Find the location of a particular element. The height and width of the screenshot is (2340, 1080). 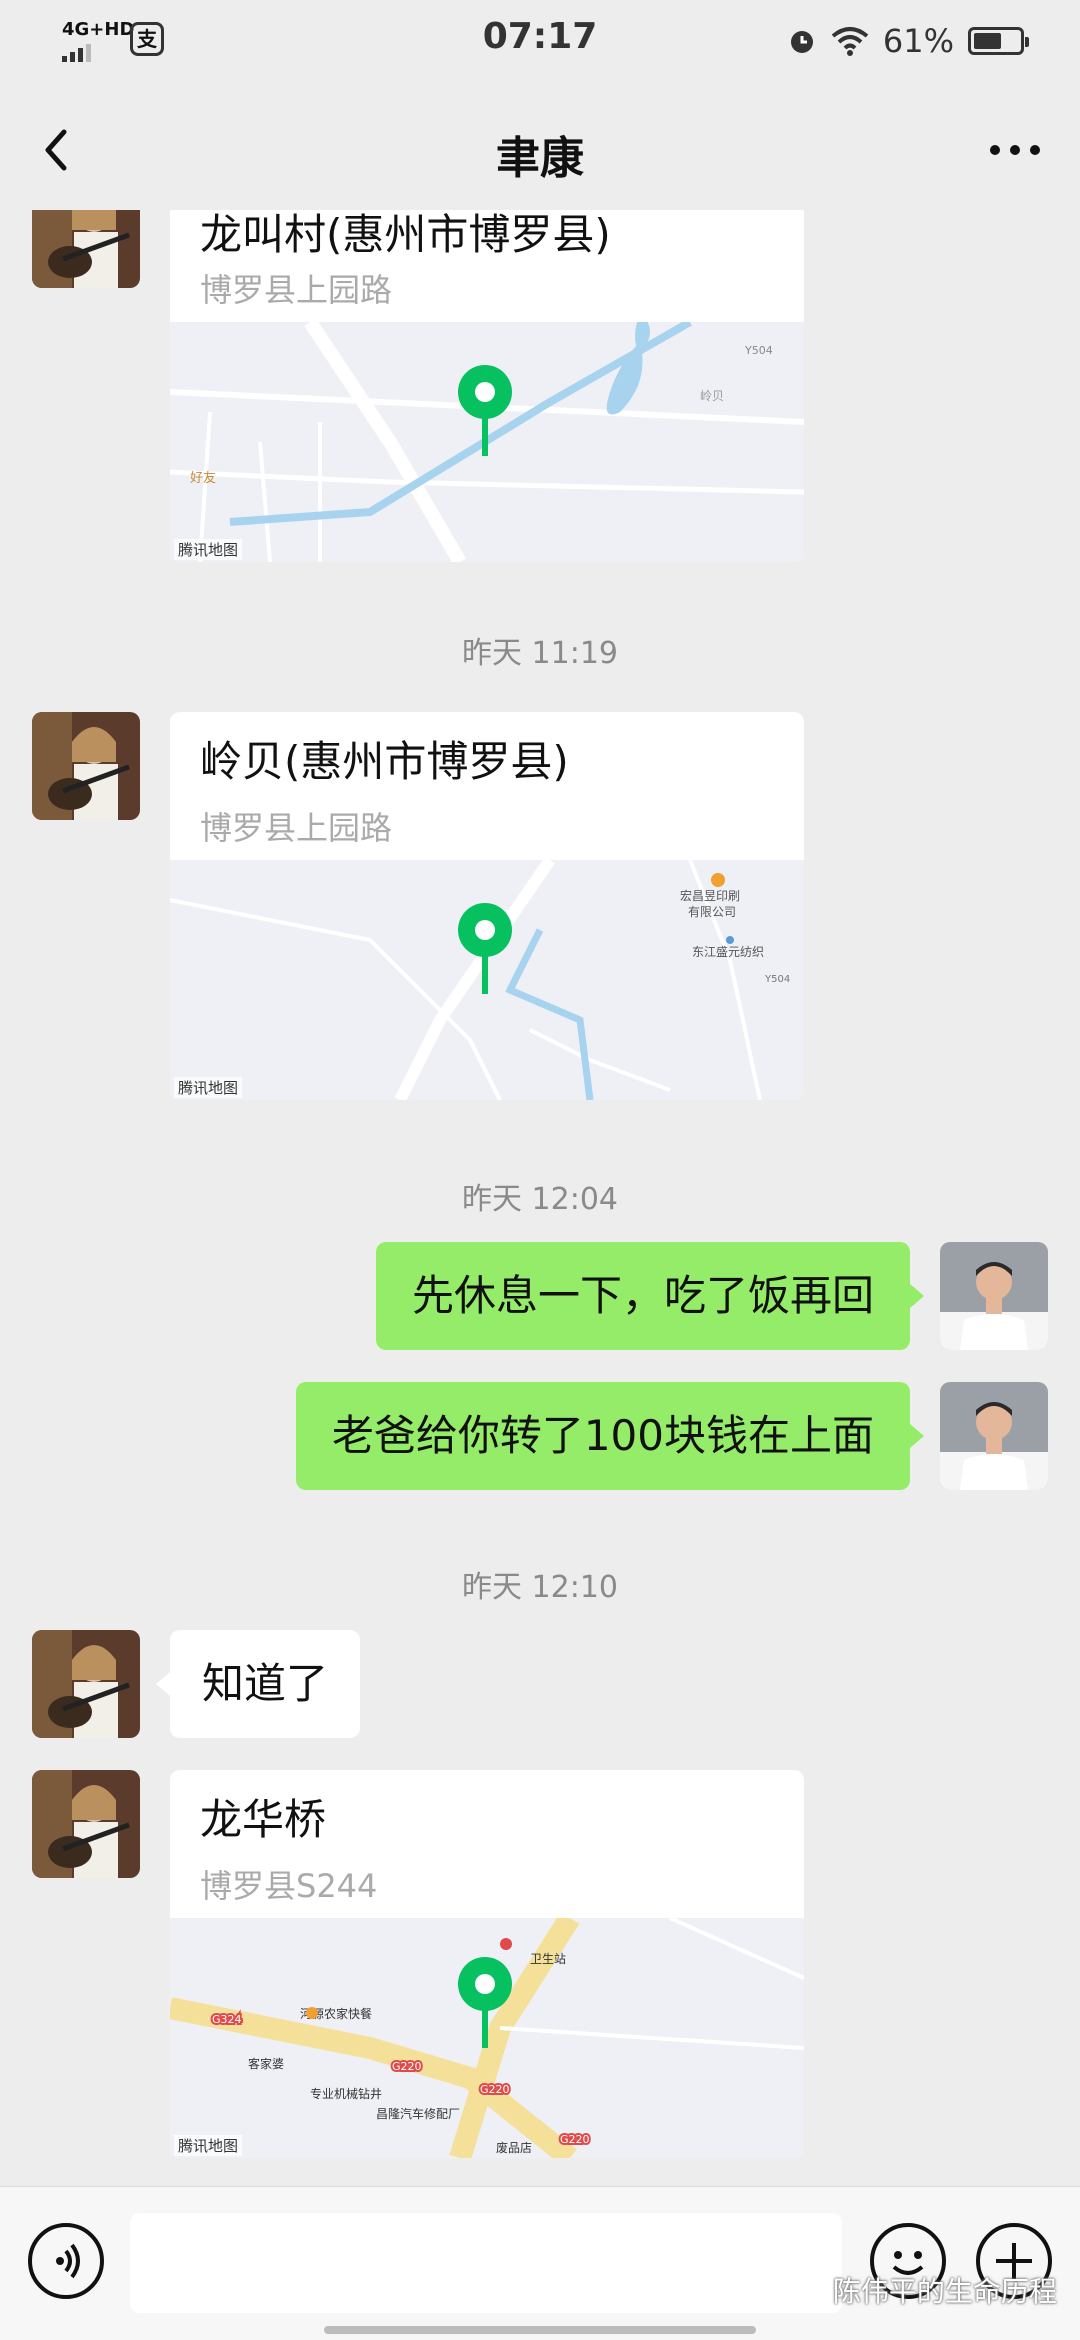

alarm-icon is located at coordinates (801, 42).